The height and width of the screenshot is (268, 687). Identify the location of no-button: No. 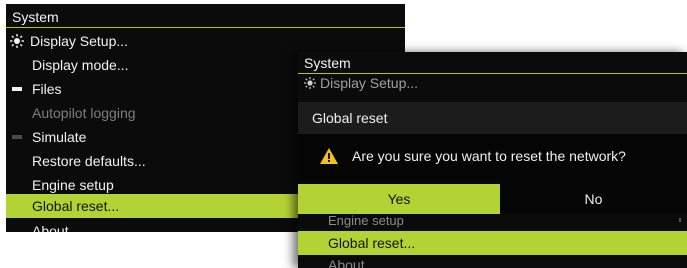
(593, 199).